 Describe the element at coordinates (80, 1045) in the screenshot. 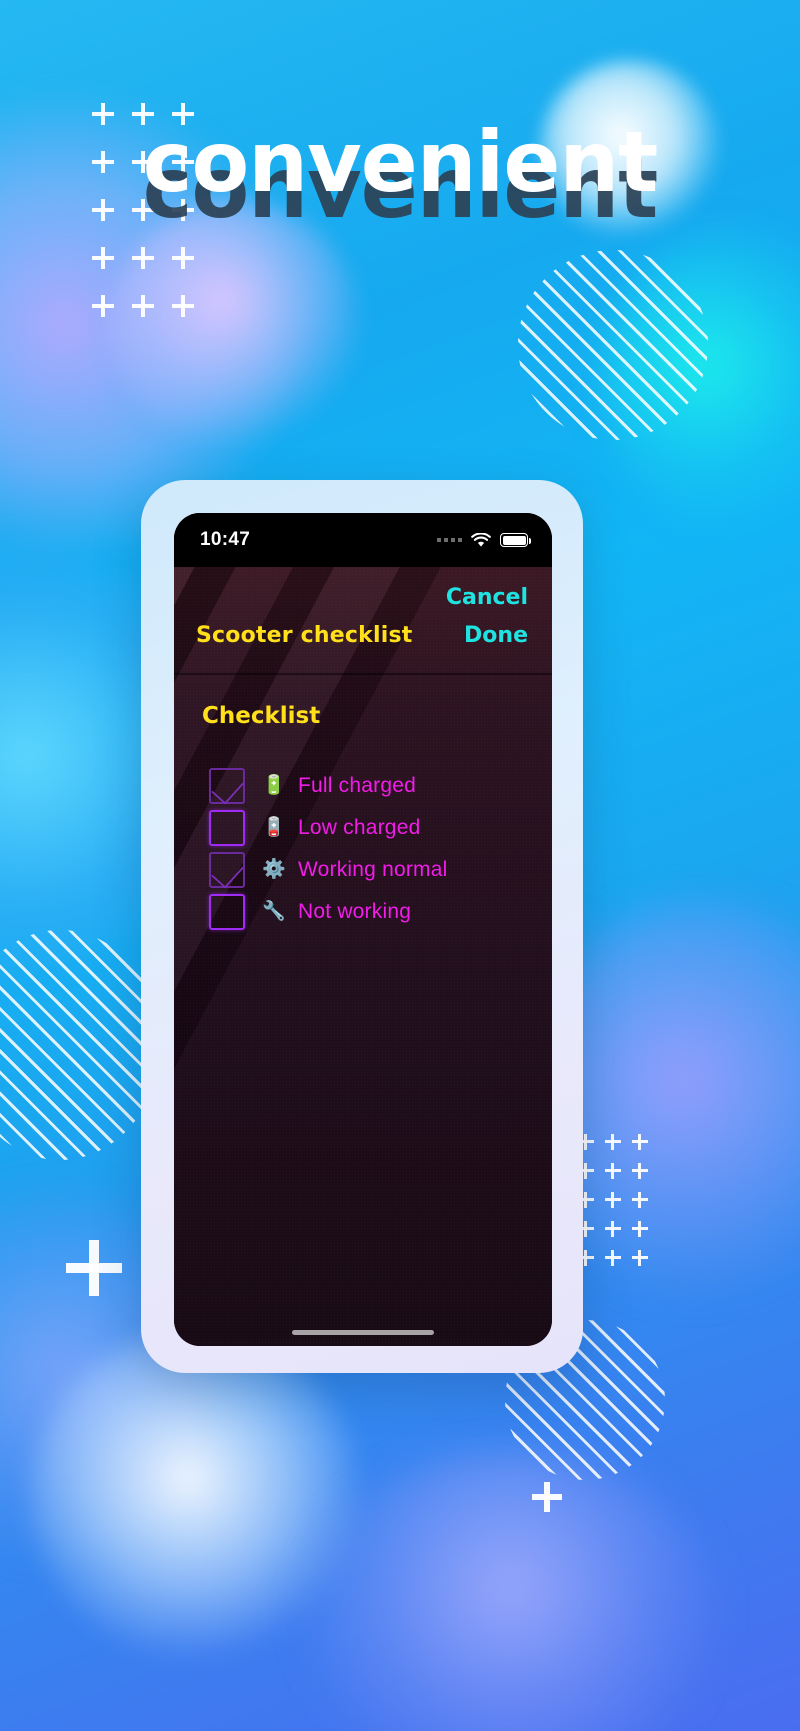

I see `hatched-circle-mid-left` at that location.